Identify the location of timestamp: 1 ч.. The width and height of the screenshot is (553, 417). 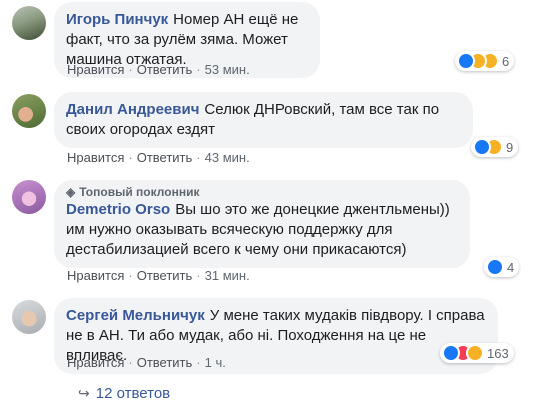
(215, 362).